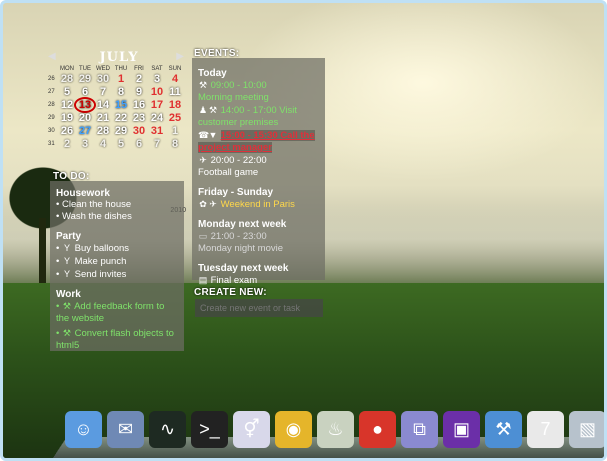 Image resolution: width=607 pixels, height=461 pixels. I want to click on calendar-day: 18, so click(175, 105).